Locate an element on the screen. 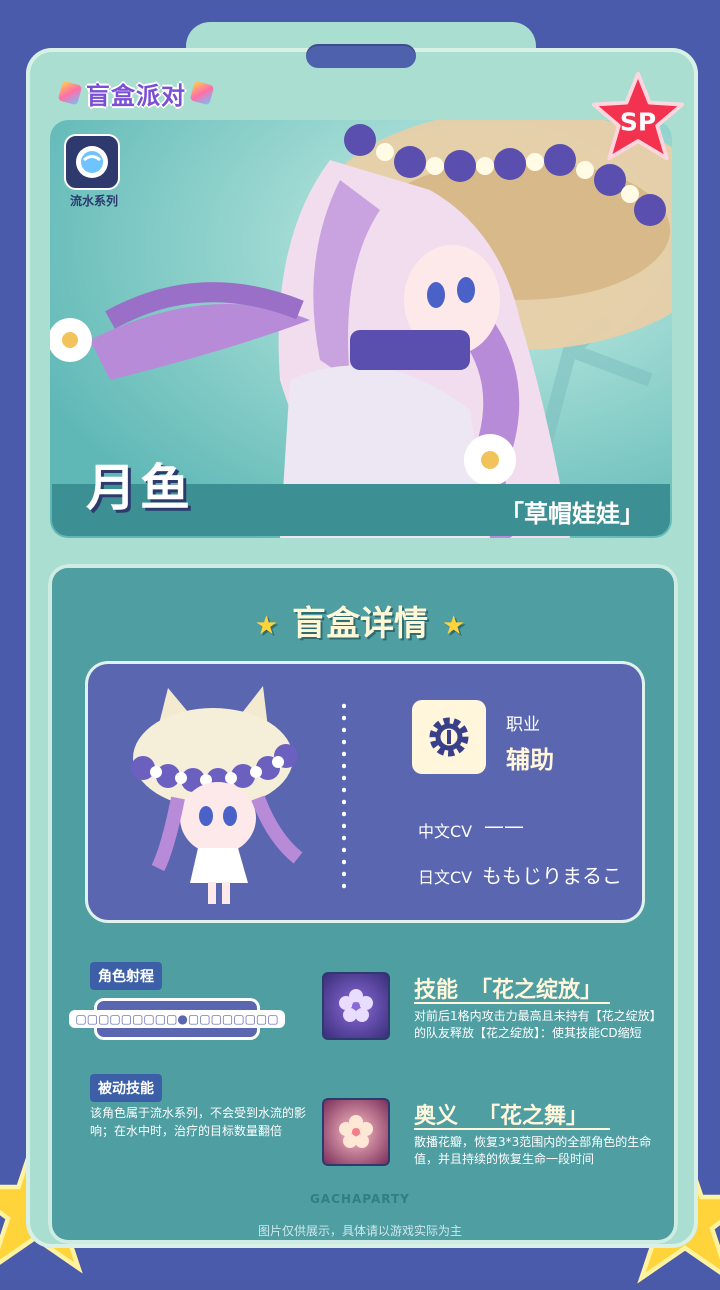 The width and height of the screenshot is (720, 1290). card-hanger-slot is located at coordinates (361, 56).